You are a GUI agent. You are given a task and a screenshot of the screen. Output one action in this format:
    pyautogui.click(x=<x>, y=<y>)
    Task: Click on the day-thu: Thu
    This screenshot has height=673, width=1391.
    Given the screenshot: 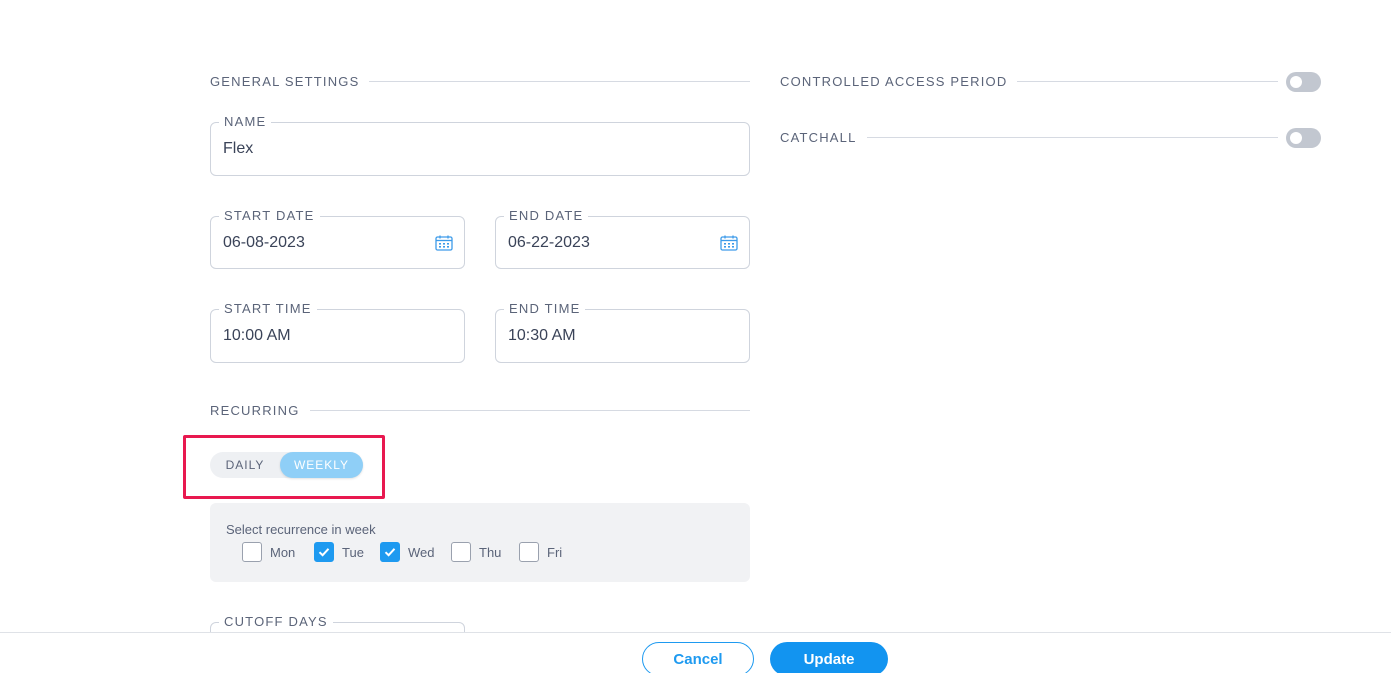 What is the action you would take?
    pyautogui.click(x=476, y=552)
    